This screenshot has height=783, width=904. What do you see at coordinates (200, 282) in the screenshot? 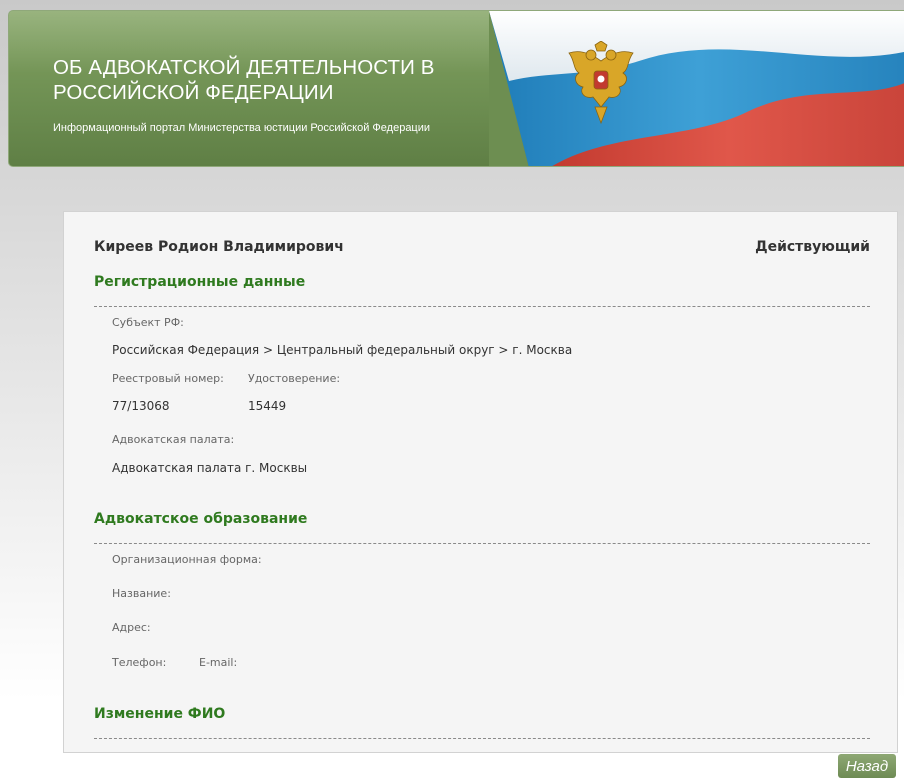
I see `section-title-registration: Регистрационные данные` at bounding box center [200, 282].